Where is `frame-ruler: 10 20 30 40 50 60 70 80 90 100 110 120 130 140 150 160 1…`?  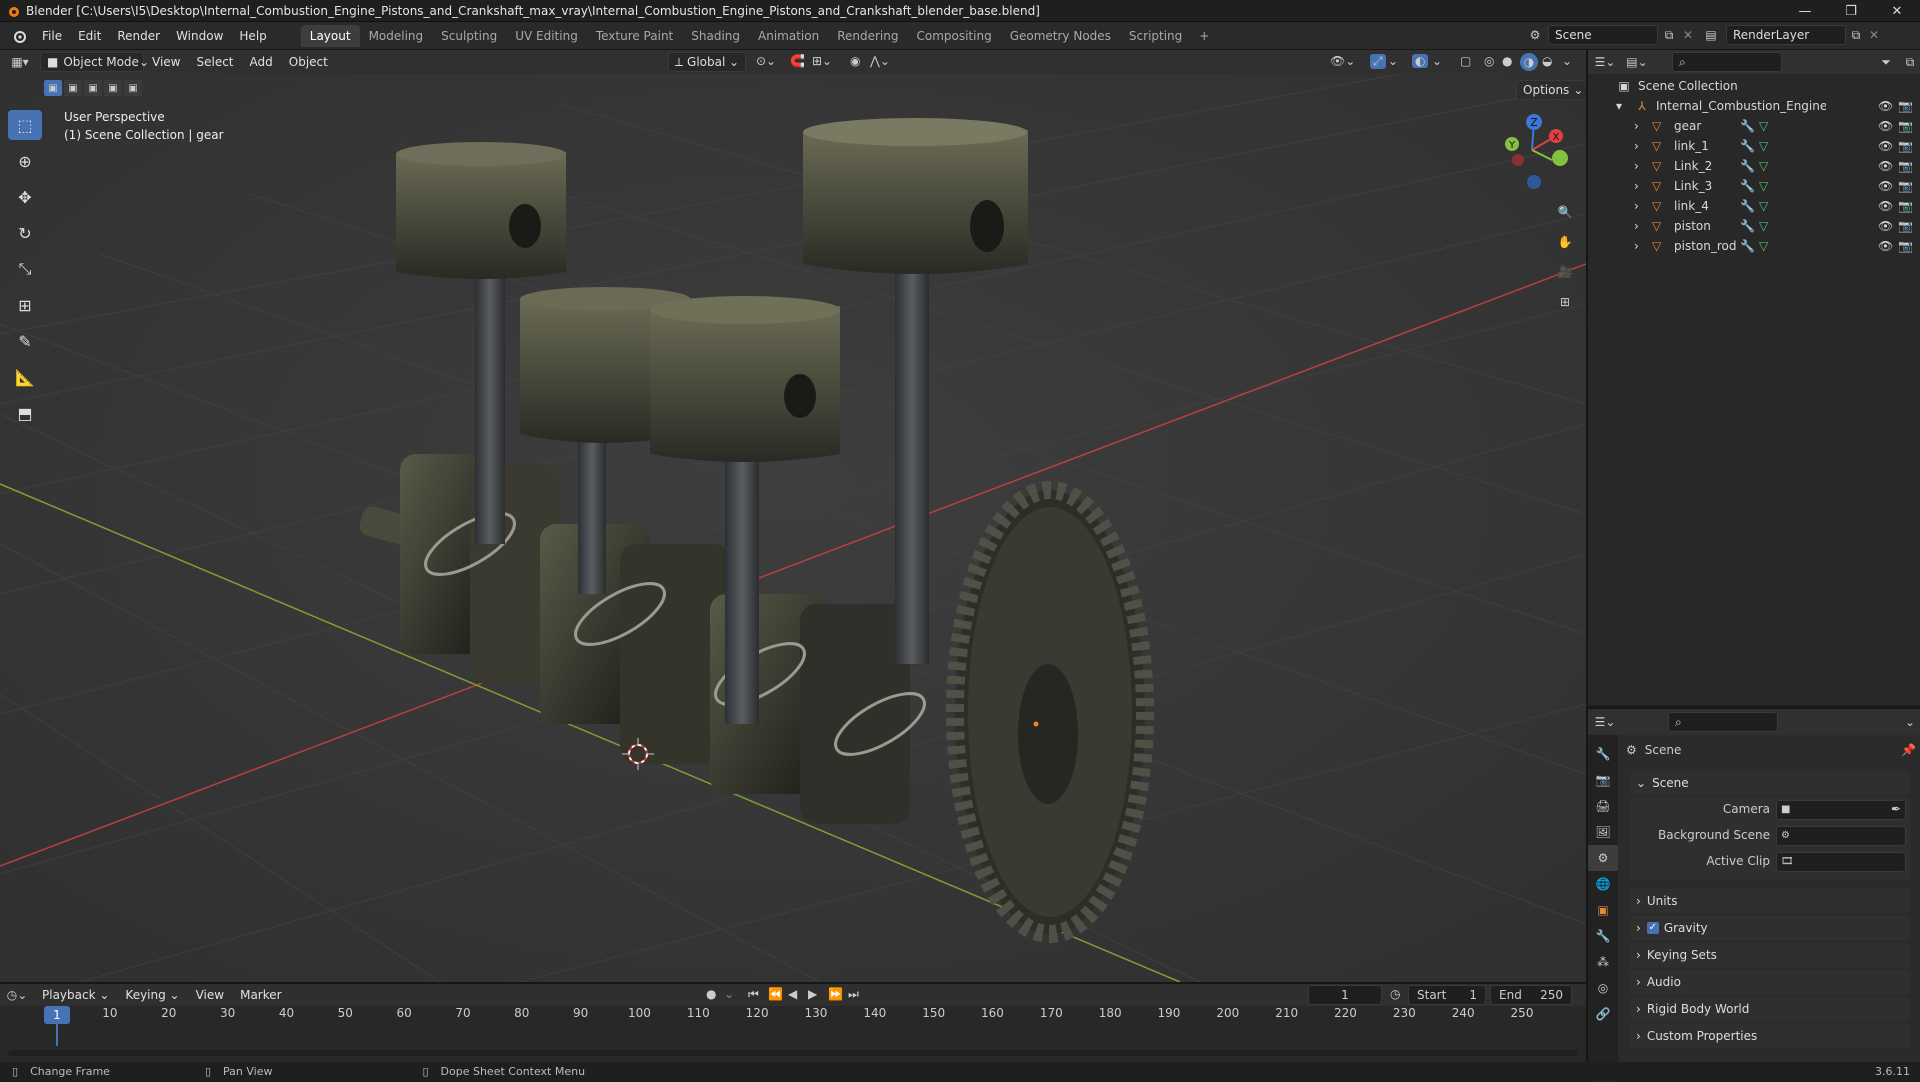
frame-ruler: 10 20 30 40 50 60 70 80 90 100 110 120 130 140 150 160 1… is located at coordinates (793, 1014).